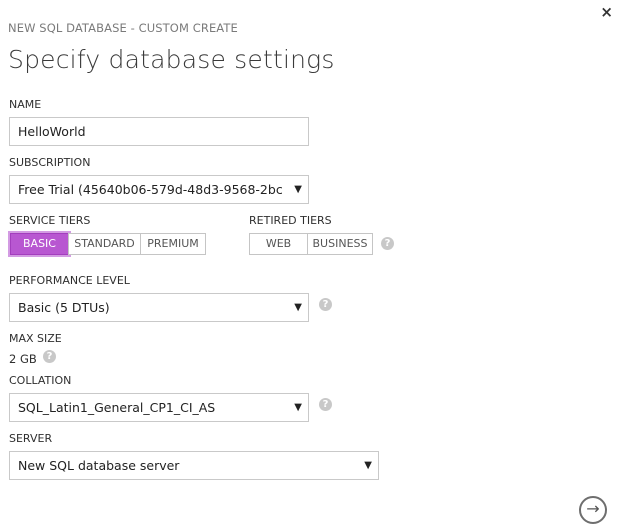  What do you see at coordinates (64, 307) in the screenshot?
I see `performance-level-value: Basic (5 DTUs)` at bounding box center [64, 307].